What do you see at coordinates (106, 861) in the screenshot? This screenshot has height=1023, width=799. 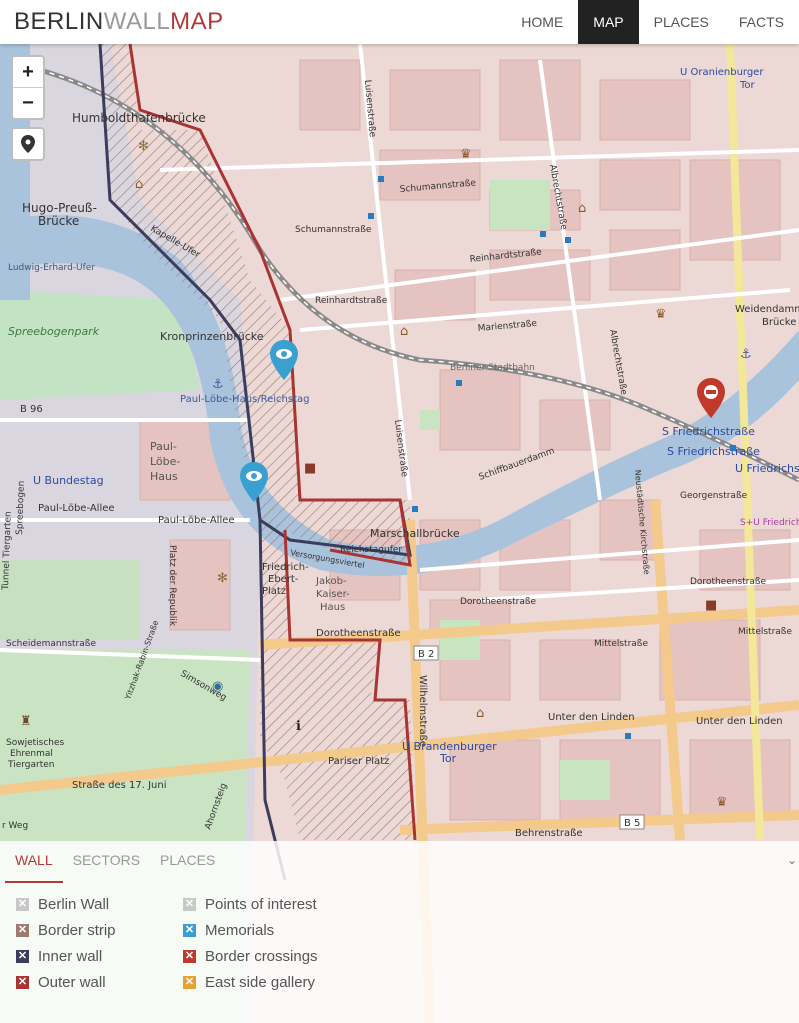 I see `tab-sectors: SECTORS` at bounding box center [106, 861].